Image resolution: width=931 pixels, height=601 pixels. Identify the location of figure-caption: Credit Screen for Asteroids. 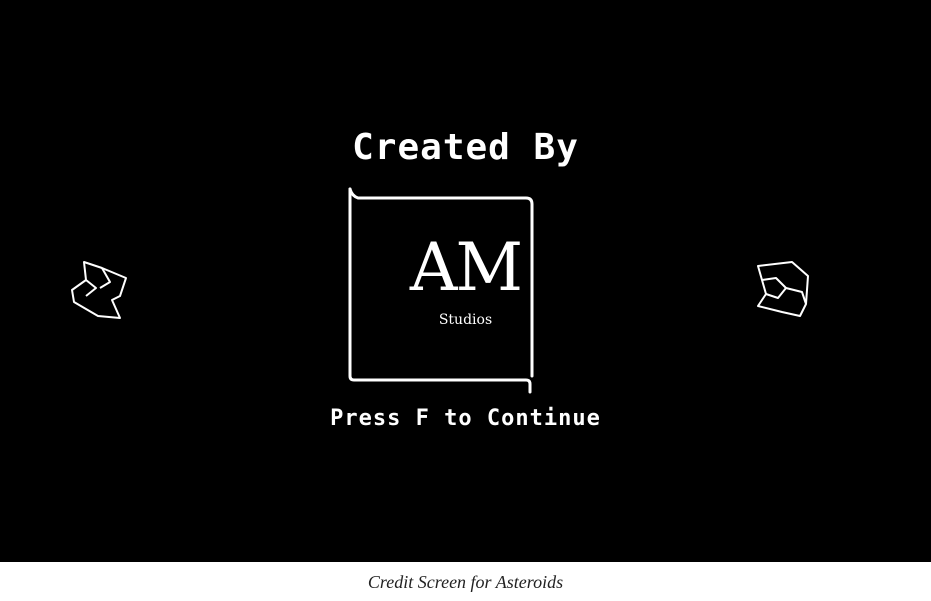
(465, 582).